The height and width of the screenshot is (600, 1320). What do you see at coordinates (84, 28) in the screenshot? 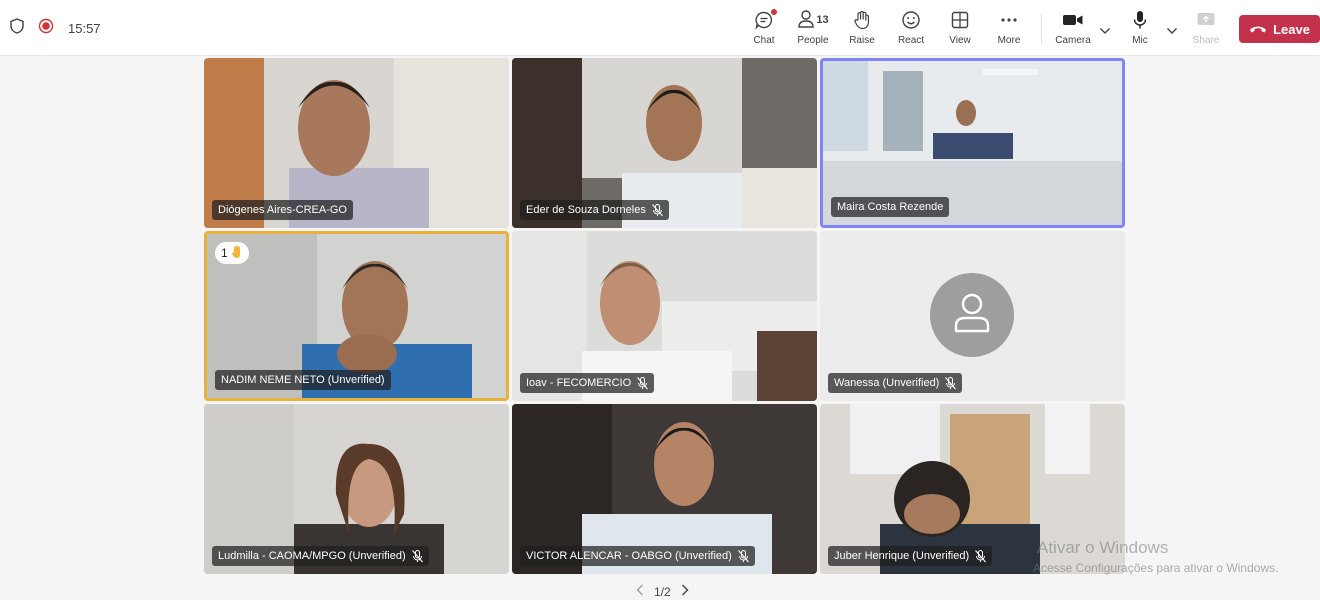
I see `meeting-timer: 15:57` at bounding box center [84, 28].